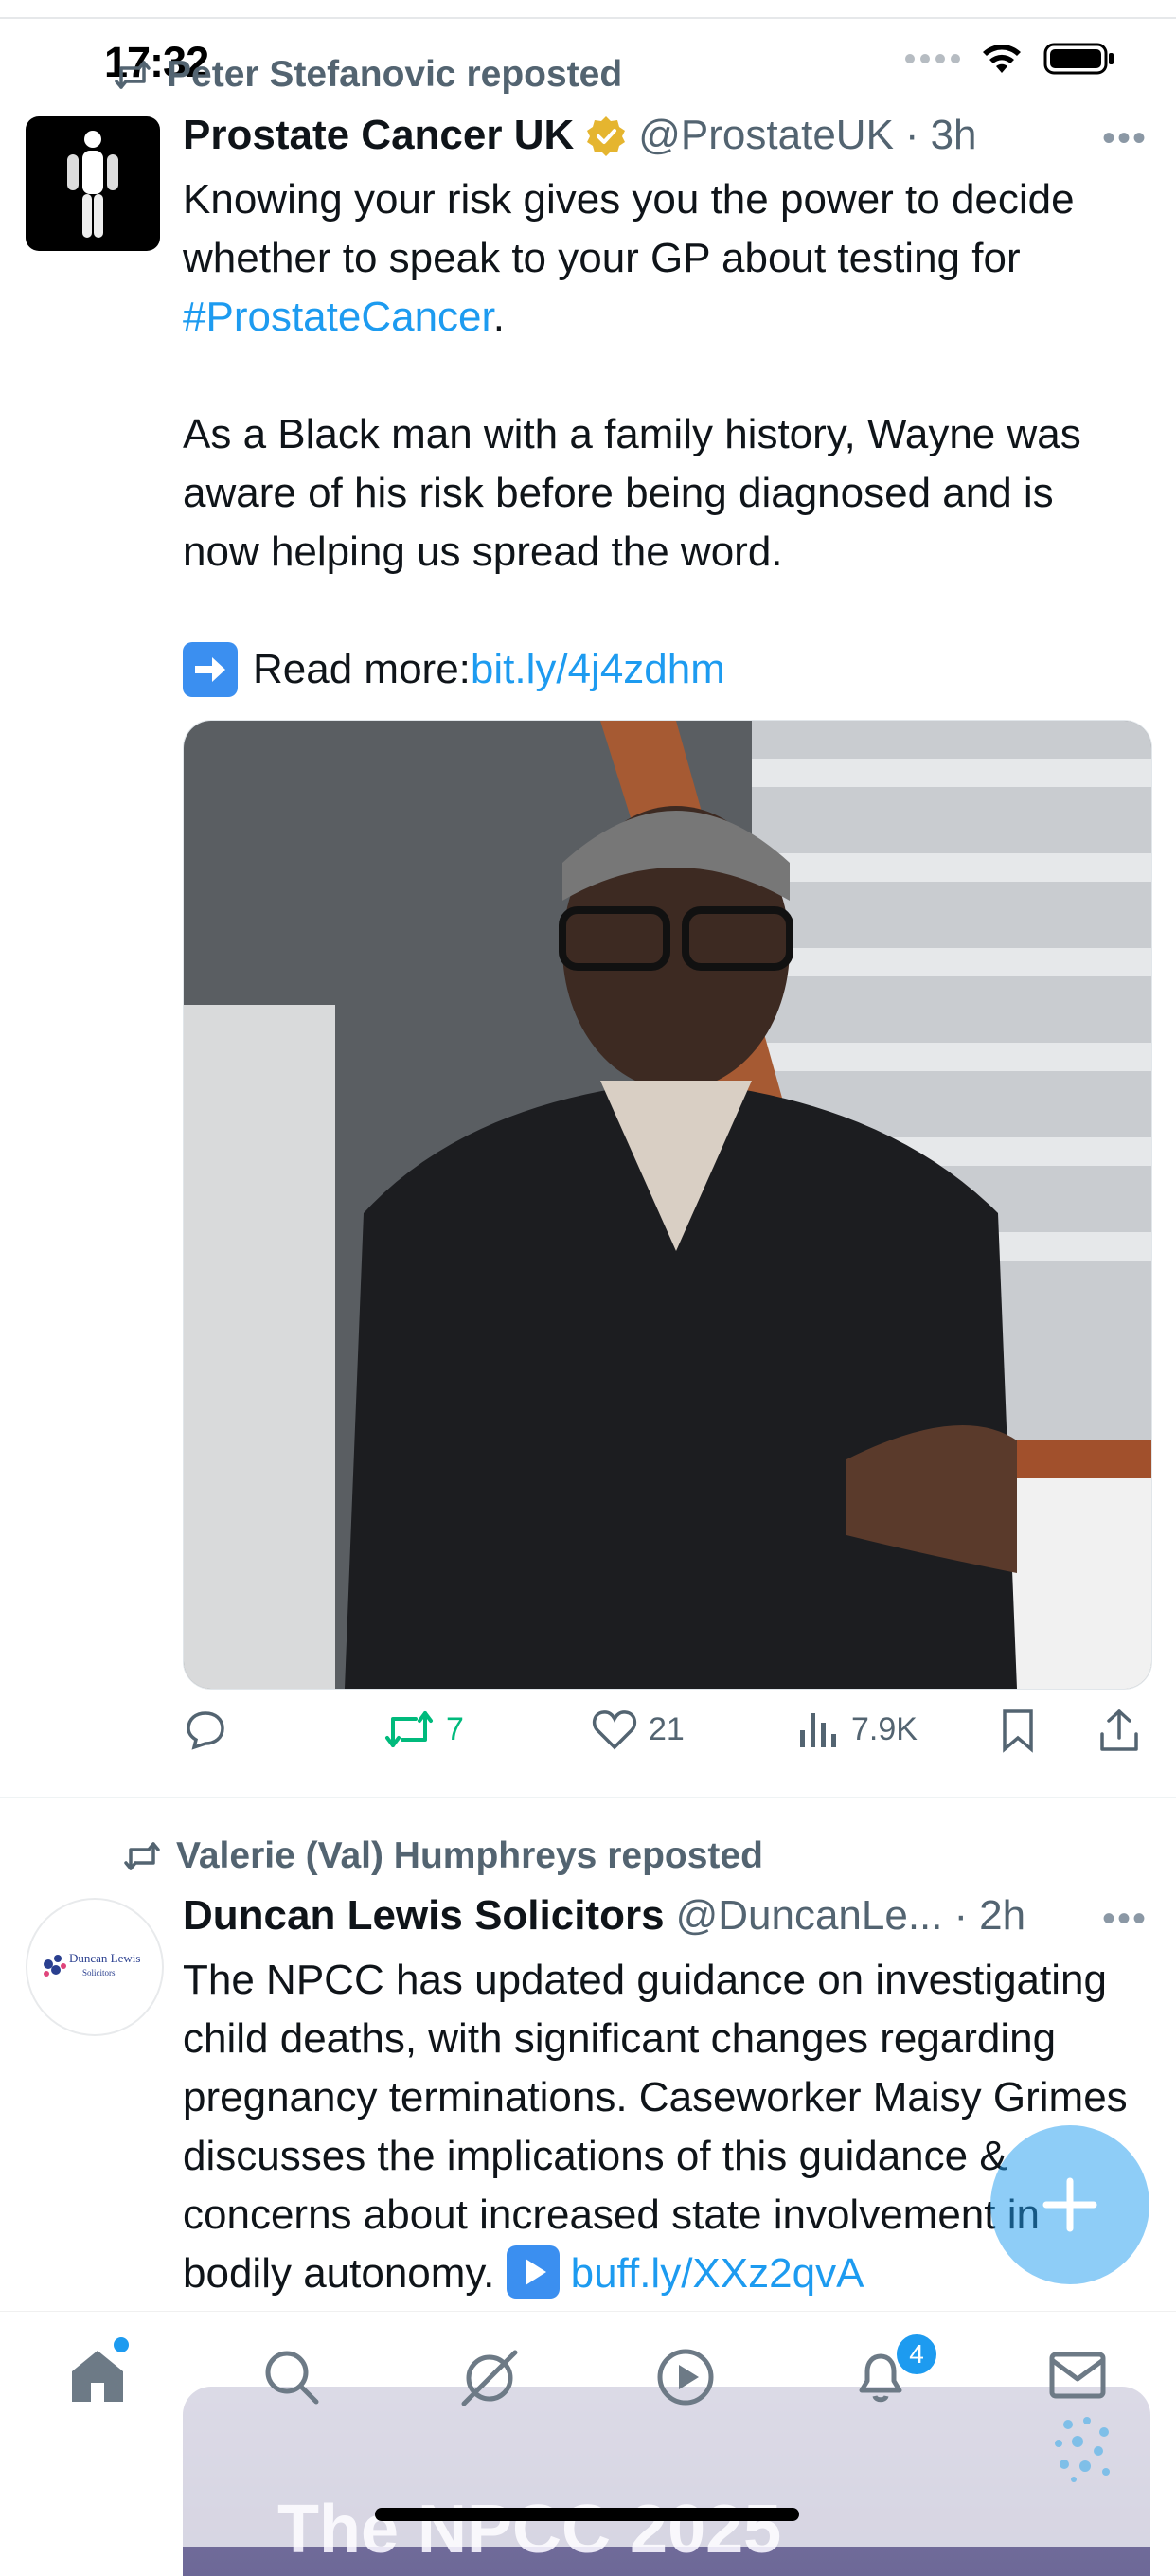  What do you see at coordinates (598, 669) in the screenshot?
I see `read-more-link: bit.ly/4j4zdhm` at bounding box center [598, 669].